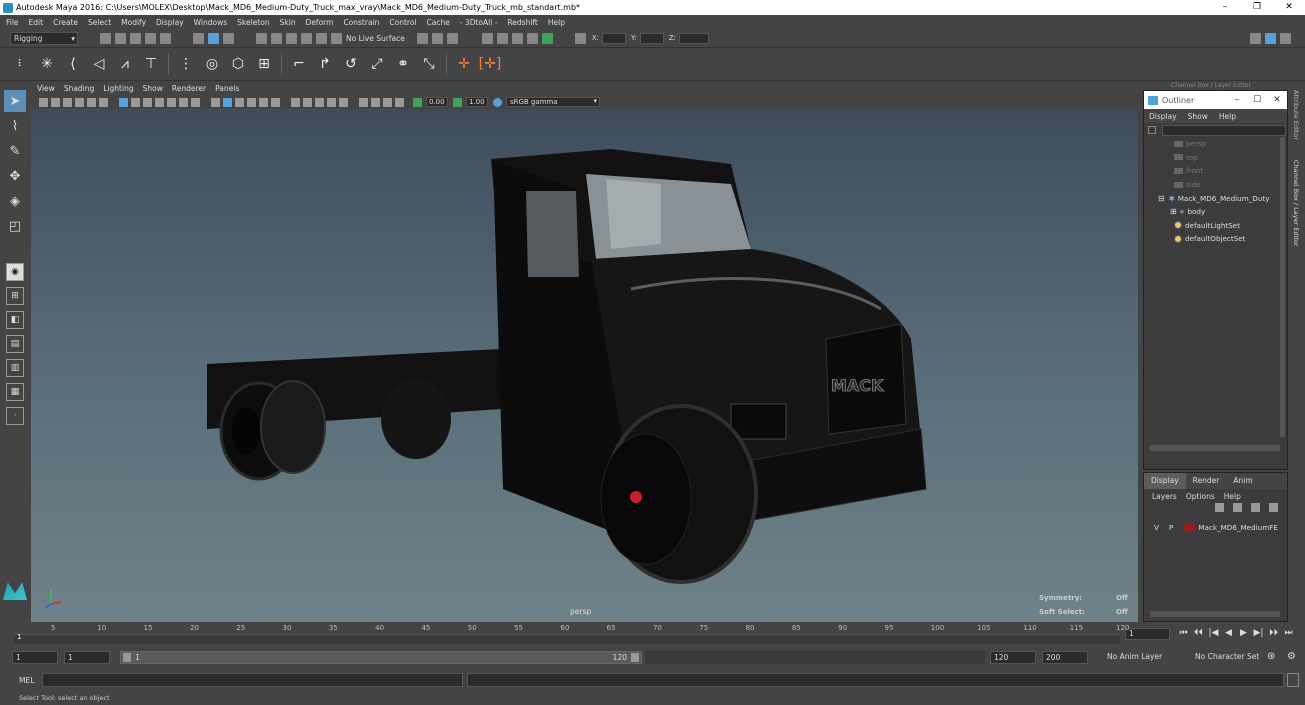 The height and width of the screenshot is (705, 1305). What do you see at coordinates (15, 201) in the screenshot?
I see `rotate-tool-icon: ◈` at bounding box center [15, 201].